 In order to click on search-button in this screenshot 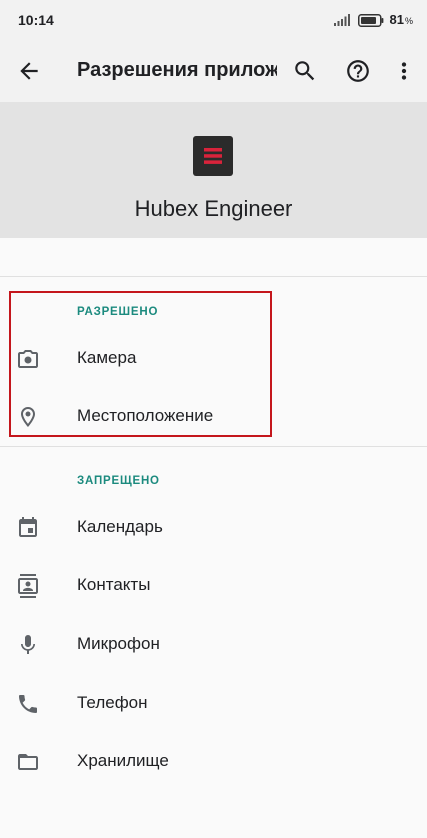, I will do `click(305, 71)`.